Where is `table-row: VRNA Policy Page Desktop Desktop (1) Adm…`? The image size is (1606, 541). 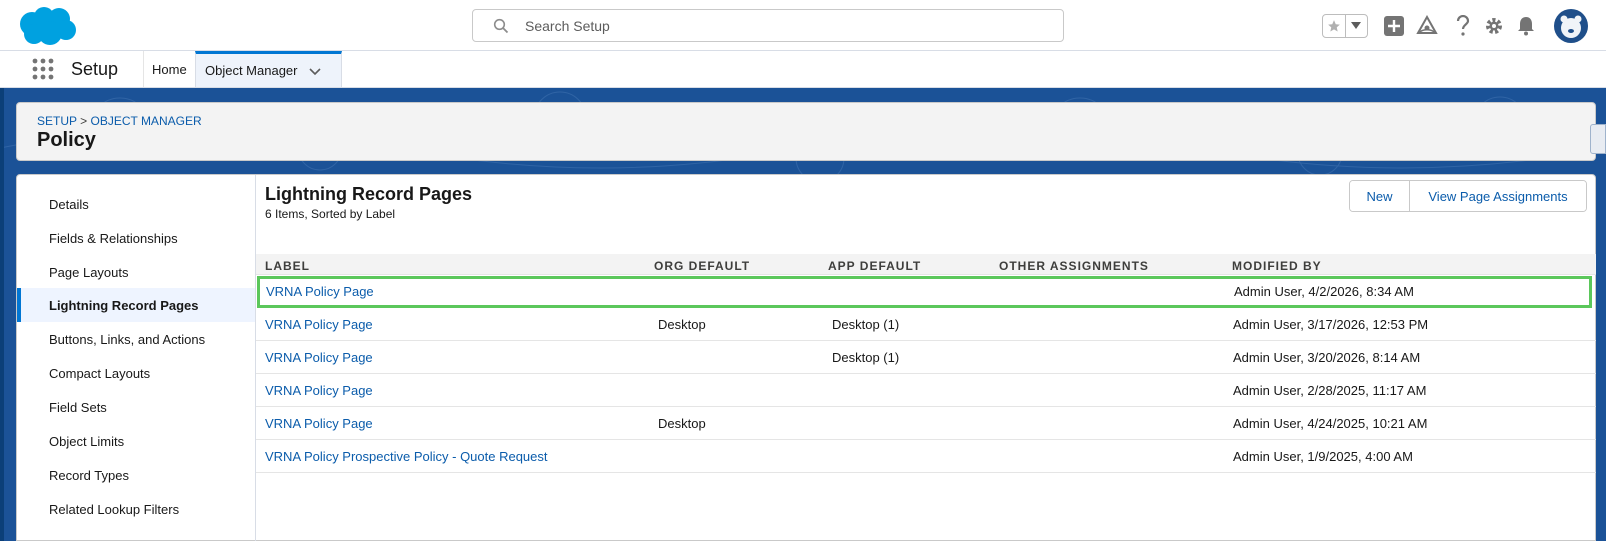 table-row: VRNA Policy Page Desktop Desktop (1) Adm… is located at coordinates (926, 325).